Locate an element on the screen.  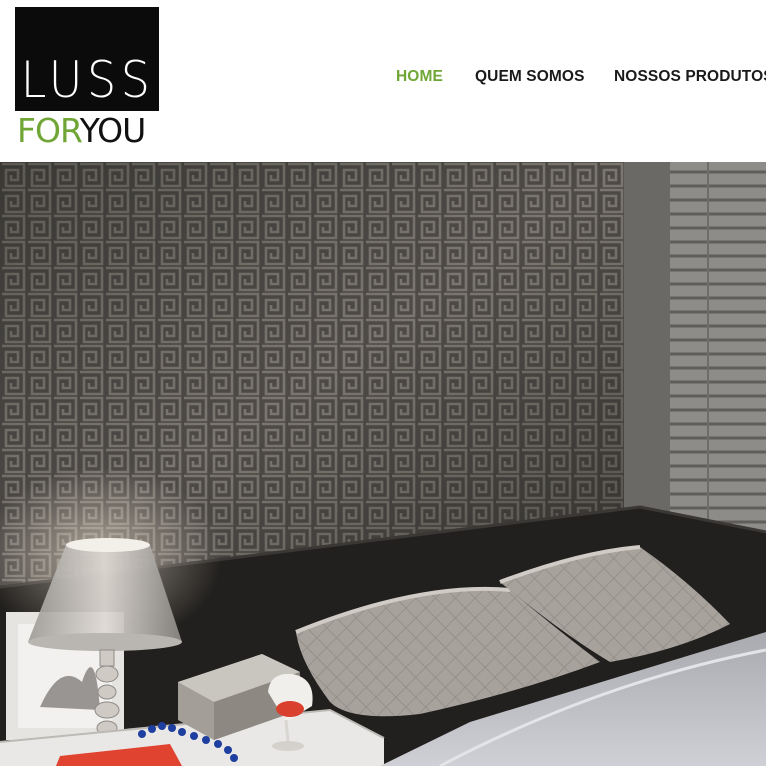
nav-item-home: HOME is located at coordinates (419, 77).